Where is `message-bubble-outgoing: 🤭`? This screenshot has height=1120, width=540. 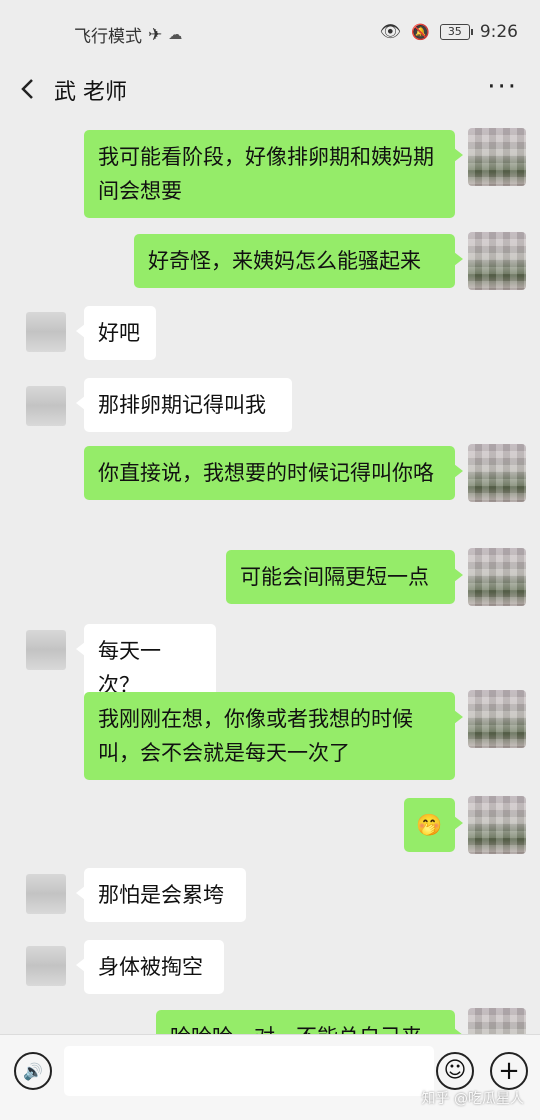 message-bubble-outgoing: 🤭 is located at coordinates (433, 825).